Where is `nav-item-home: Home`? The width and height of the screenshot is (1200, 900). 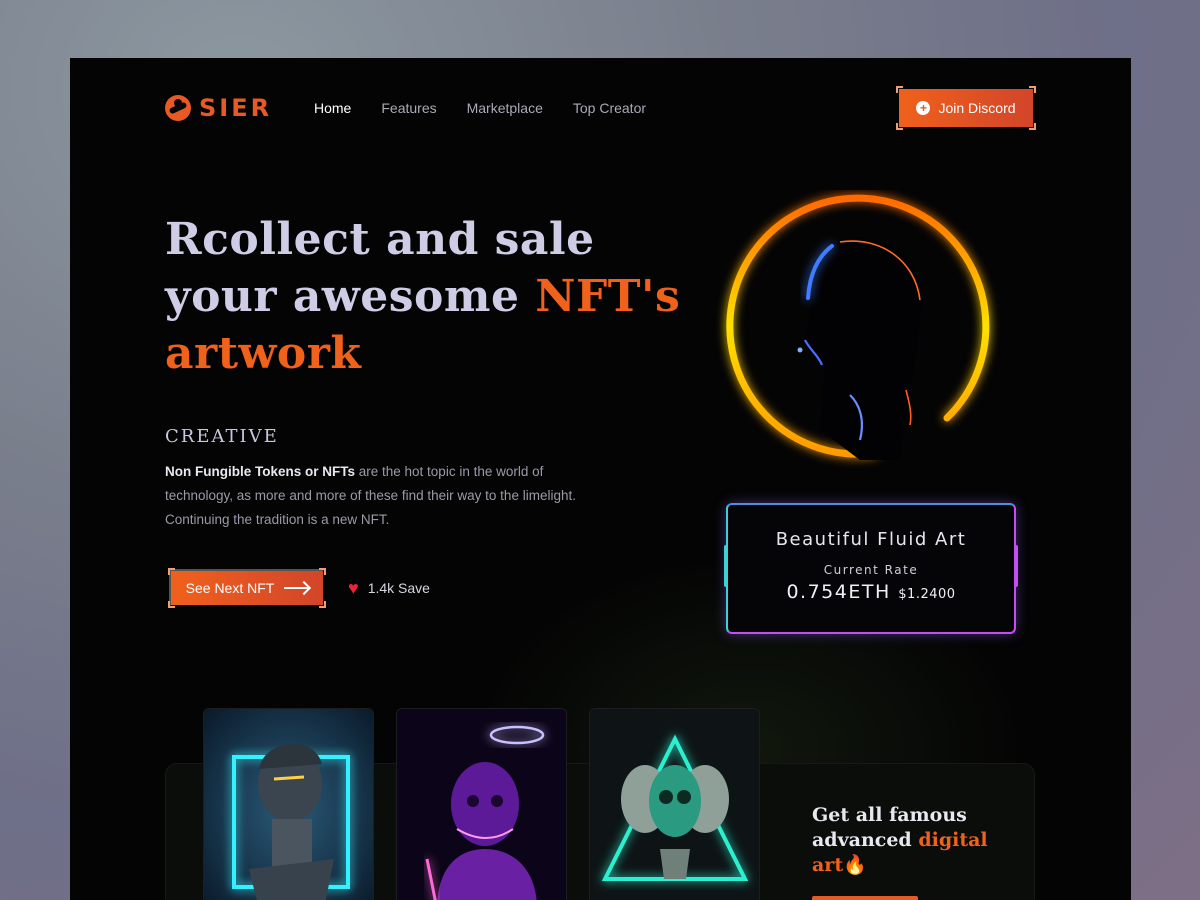
nav-item-home: Home is located at coordinates (332, 108).